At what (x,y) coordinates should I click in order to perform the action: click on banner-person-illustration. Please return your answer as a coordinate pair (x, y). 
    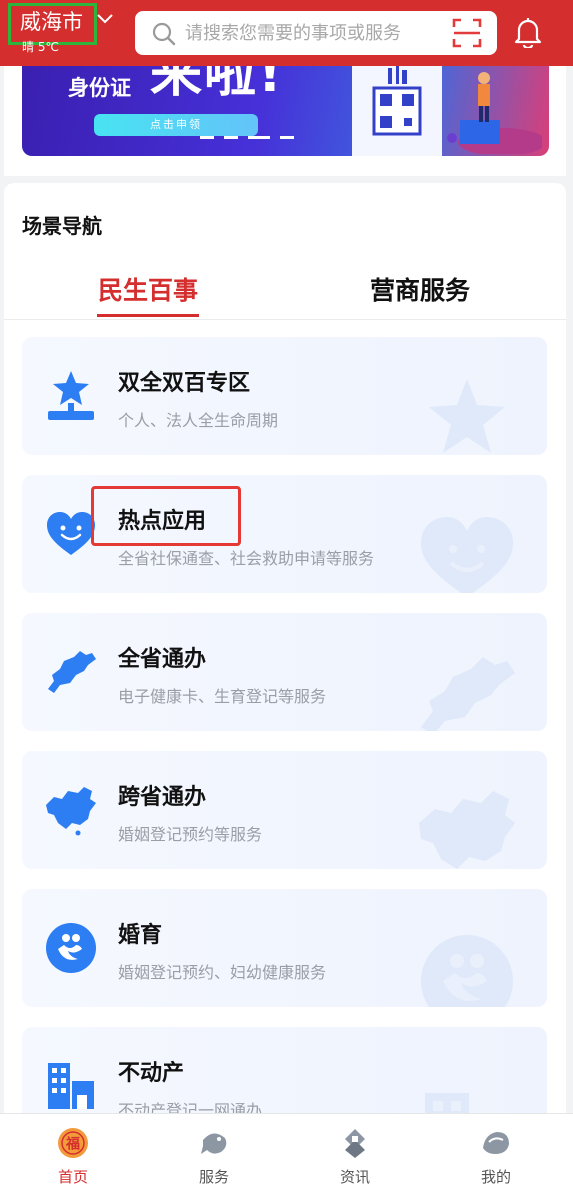
    Looking at the image, I should click on (494, 113).